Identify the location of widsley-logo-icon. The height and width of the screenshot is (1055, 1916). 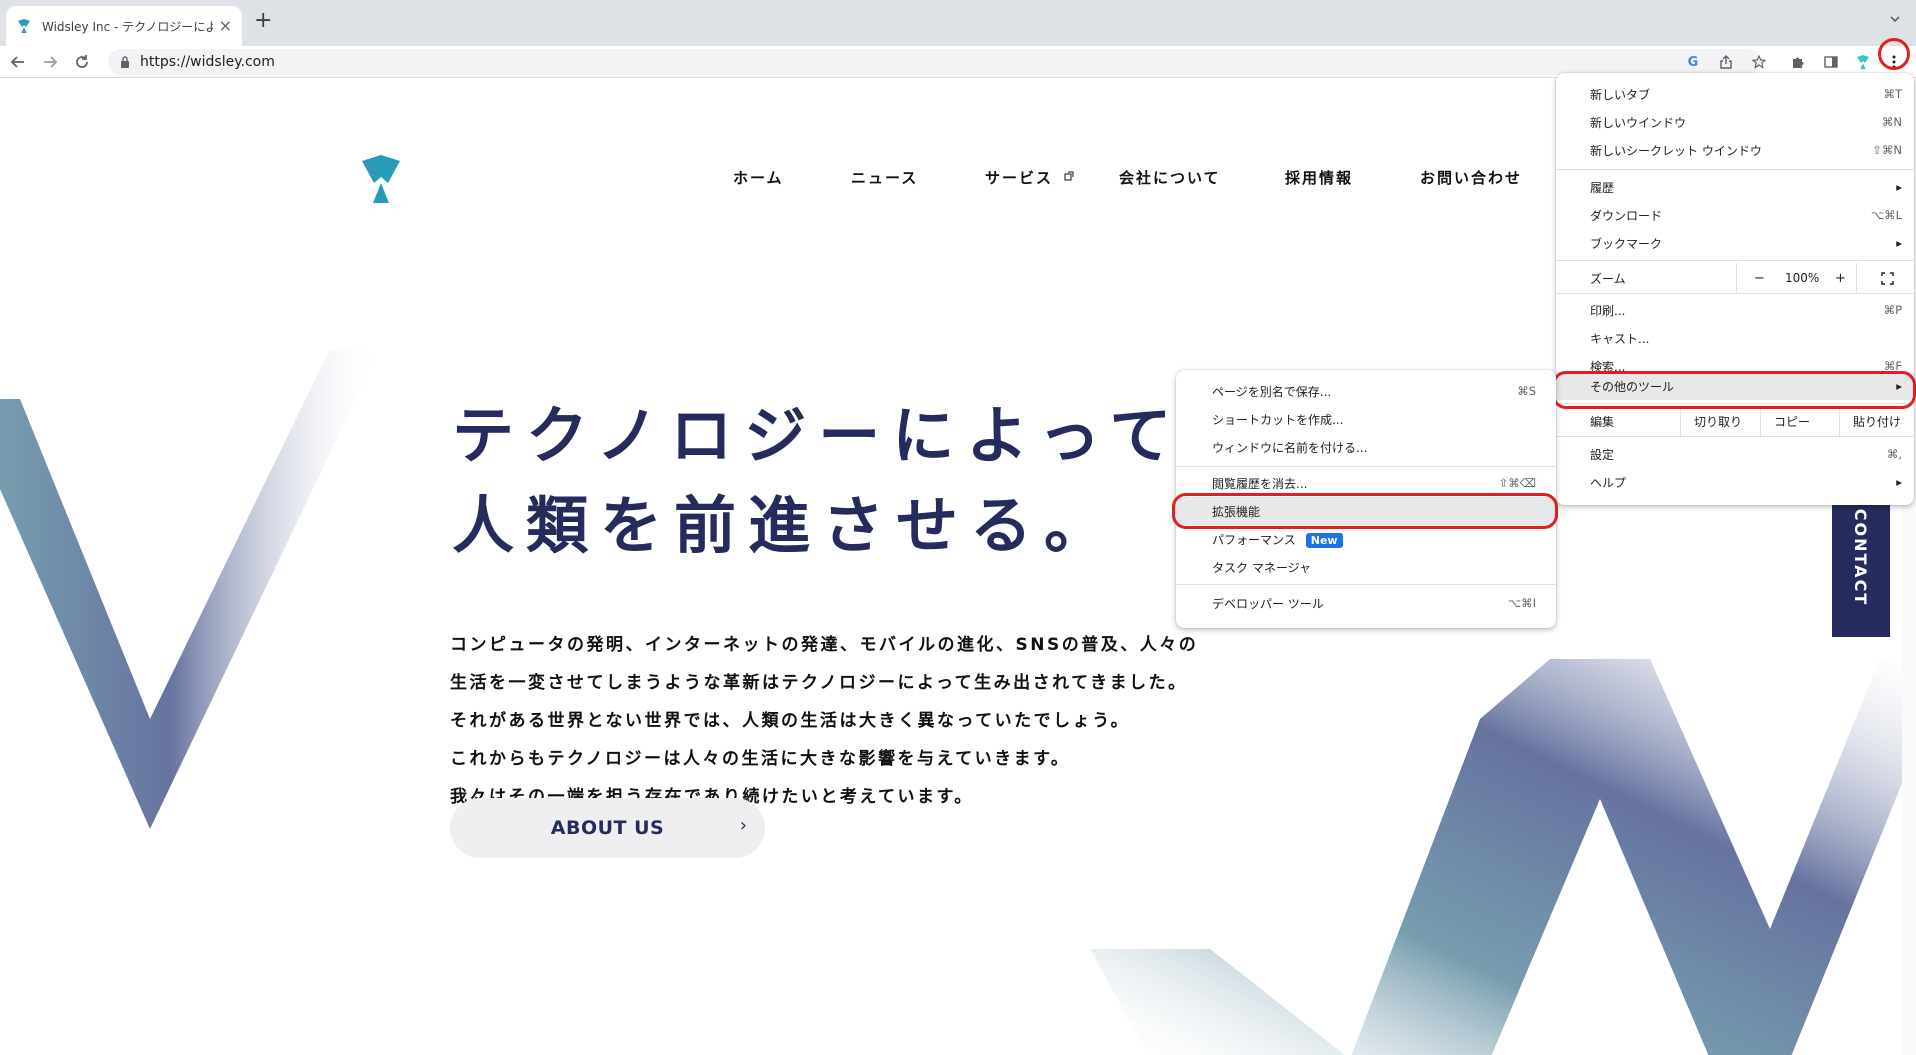
(381, 179).